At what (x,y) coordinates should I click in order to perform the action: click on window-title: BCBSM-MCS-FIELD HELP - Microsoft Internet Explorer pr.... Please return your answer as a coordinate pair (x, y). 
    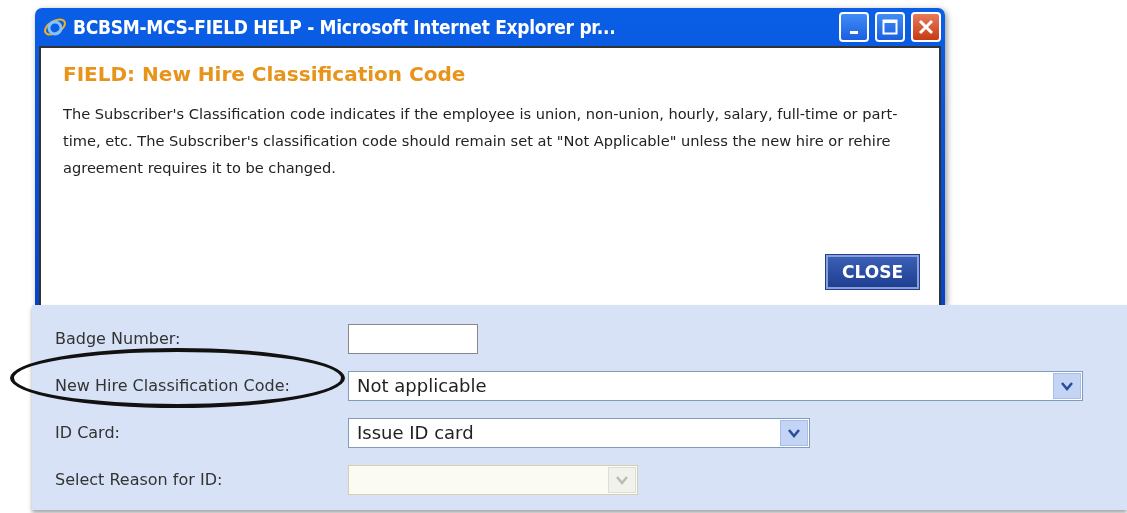
    Looking at the image, I should click on (345, 27).